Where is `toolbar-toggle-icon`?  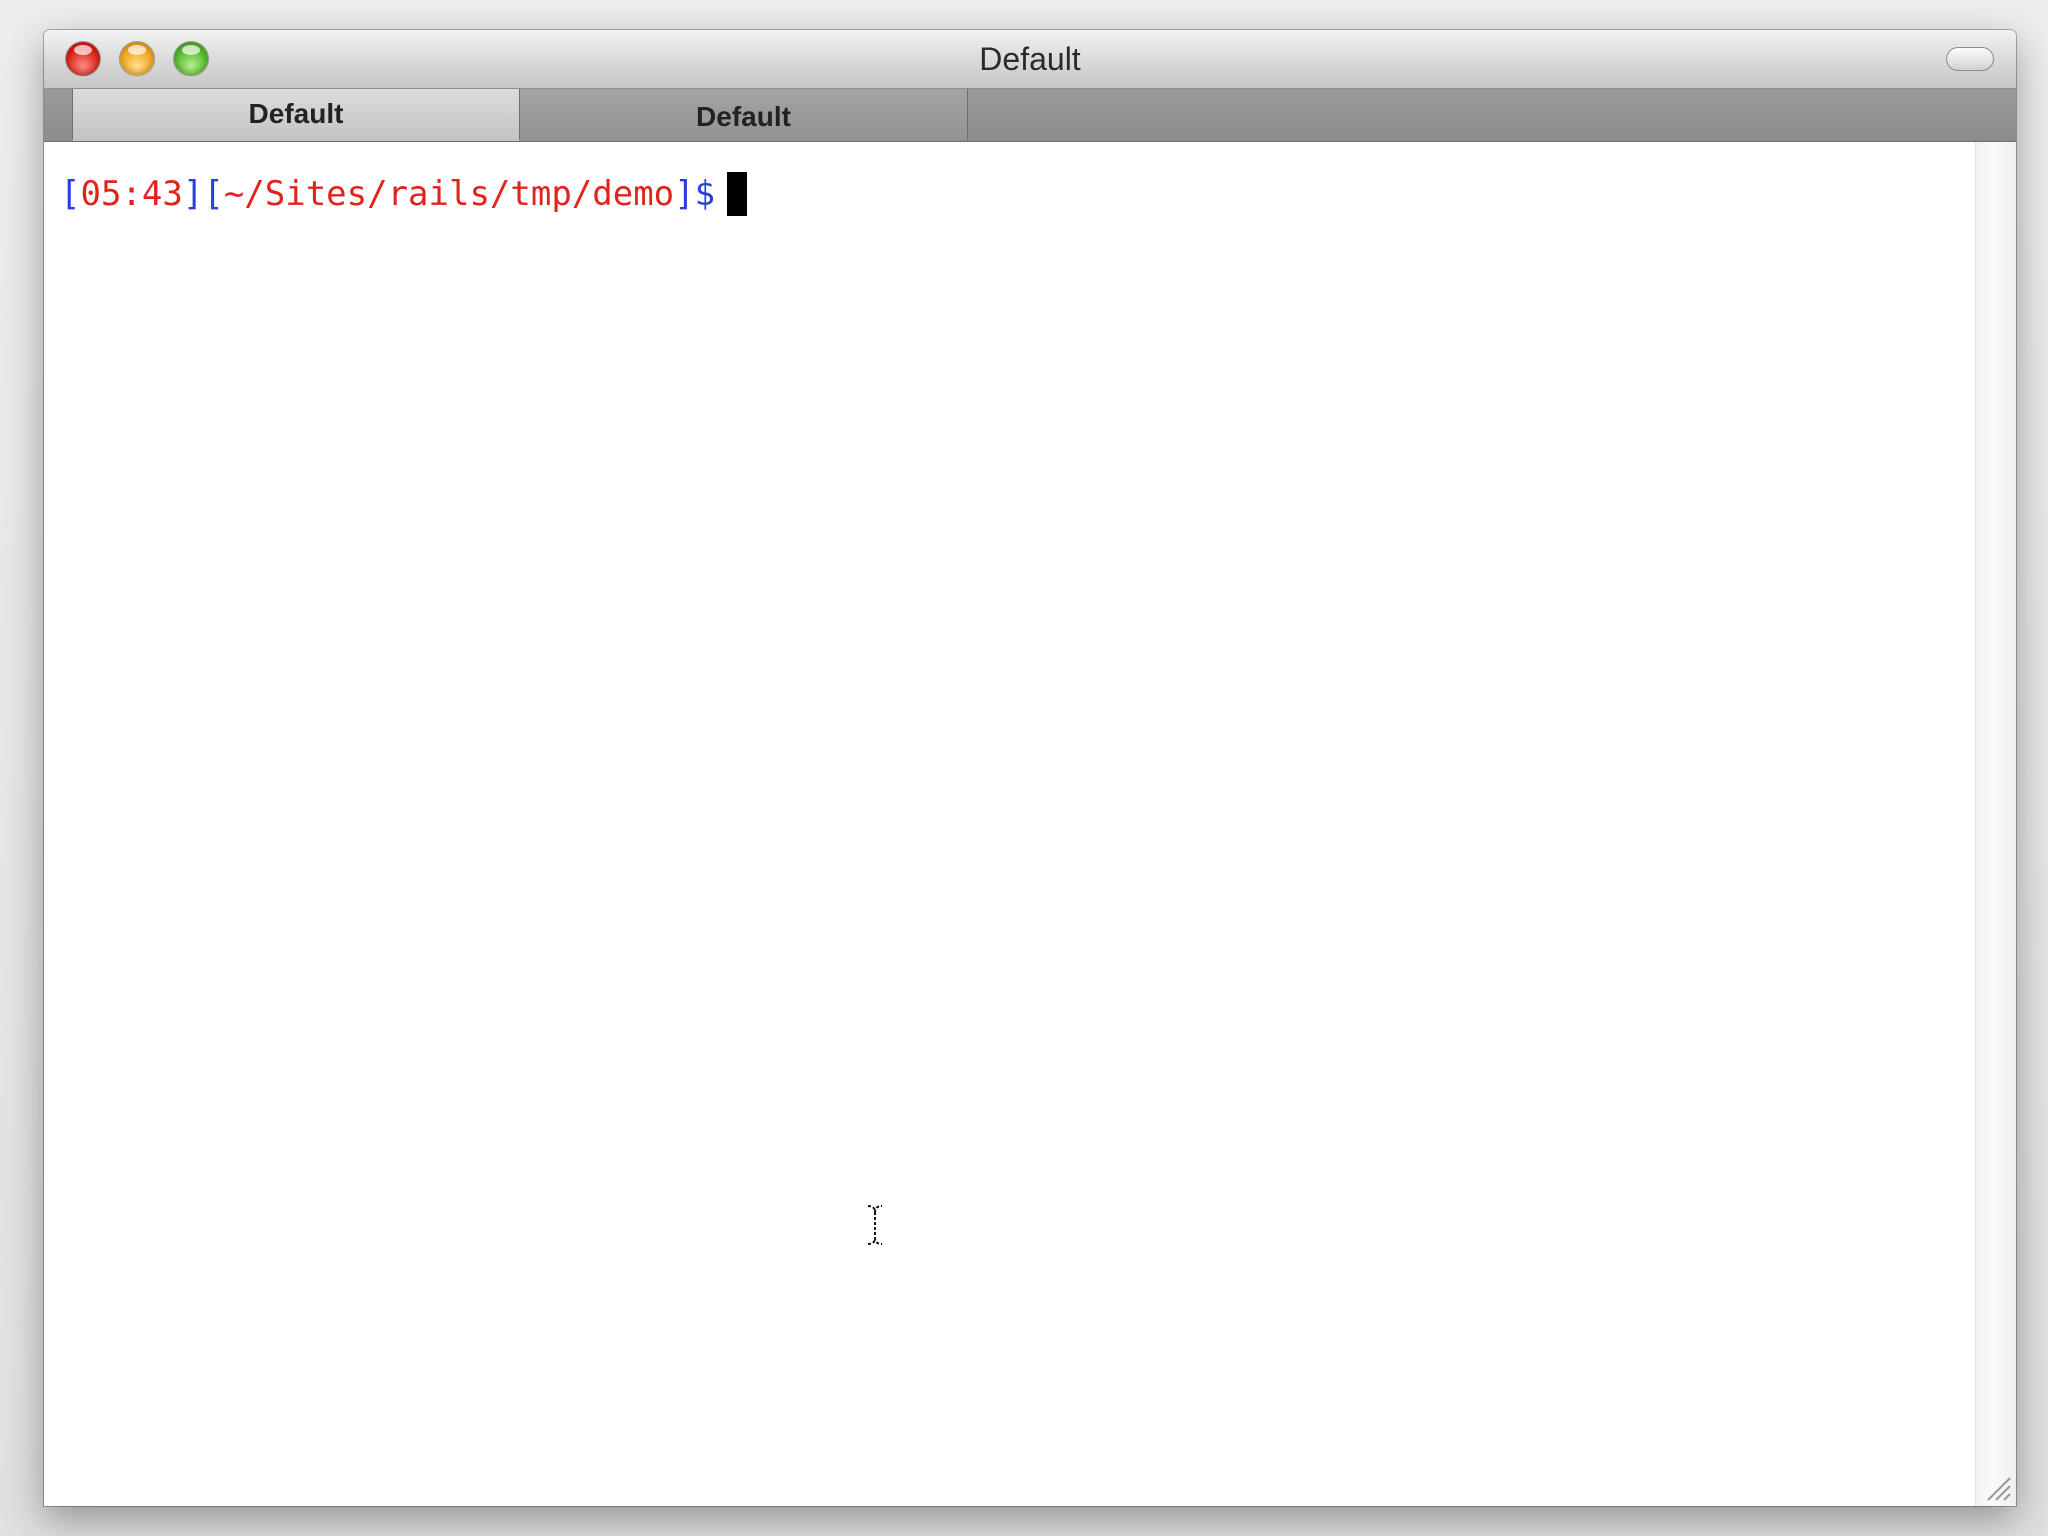
toolbar-toggle-icon is located at coordinates (1970, 59).